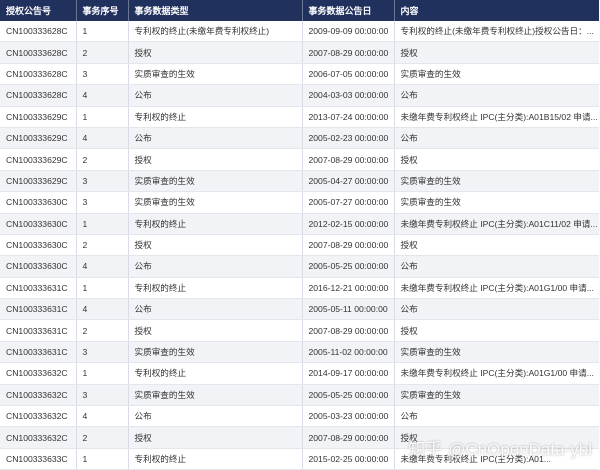 This screenshot has width=600, height=470. Describe the element at coordinates (348, 352) in the screenshot. I see `table-cell: 2005-11-02 00:00:00` at that location.